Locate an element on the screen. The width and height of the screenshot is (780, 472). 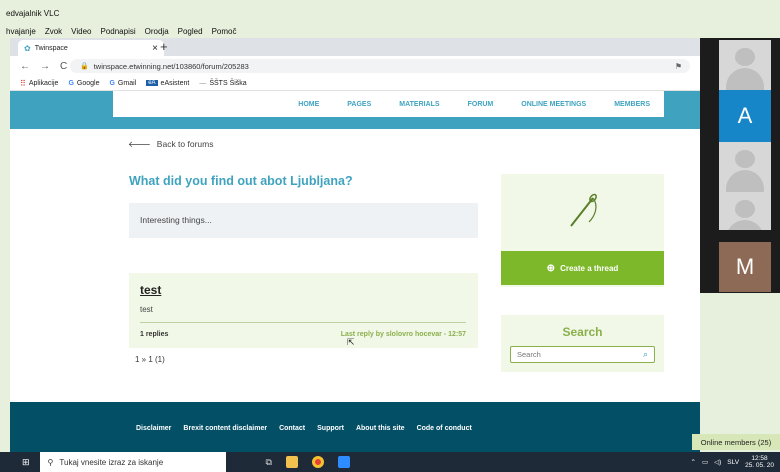
ssts-icon: — is located at coordinates (203, 83).